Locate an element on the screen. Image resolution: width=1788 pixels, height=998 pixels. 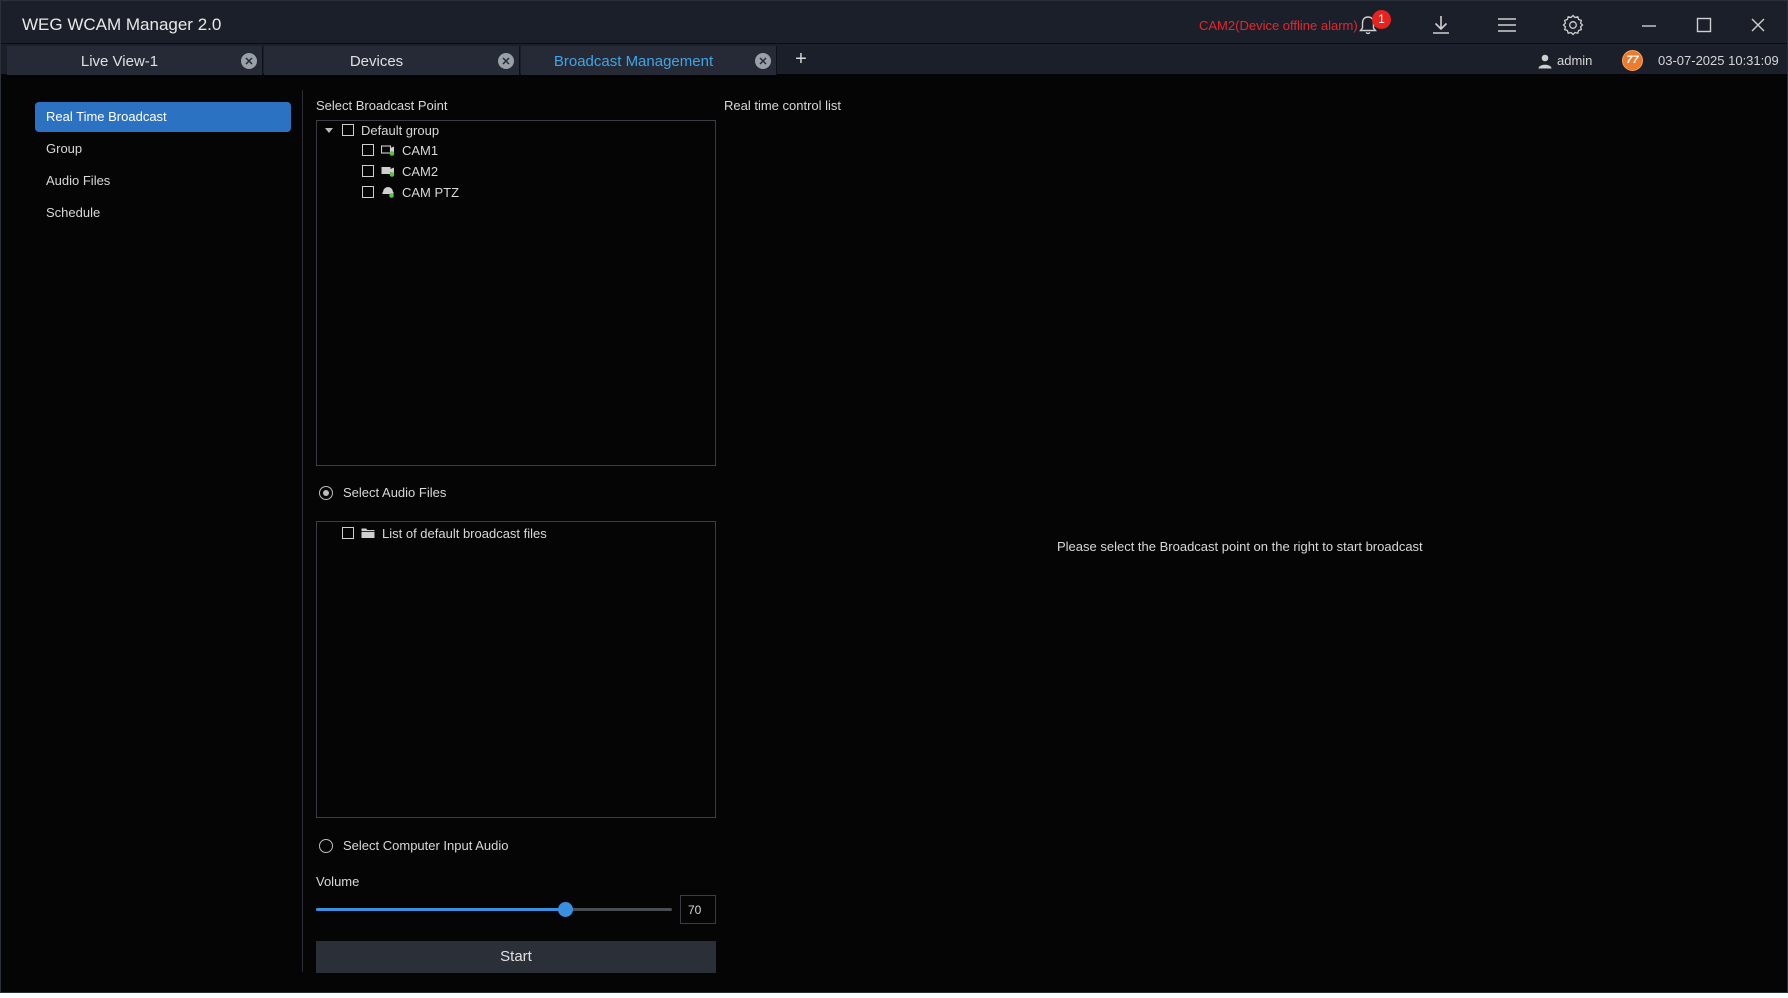
file-list-row: List of default broadcast files is located at coordinates (444, 533).